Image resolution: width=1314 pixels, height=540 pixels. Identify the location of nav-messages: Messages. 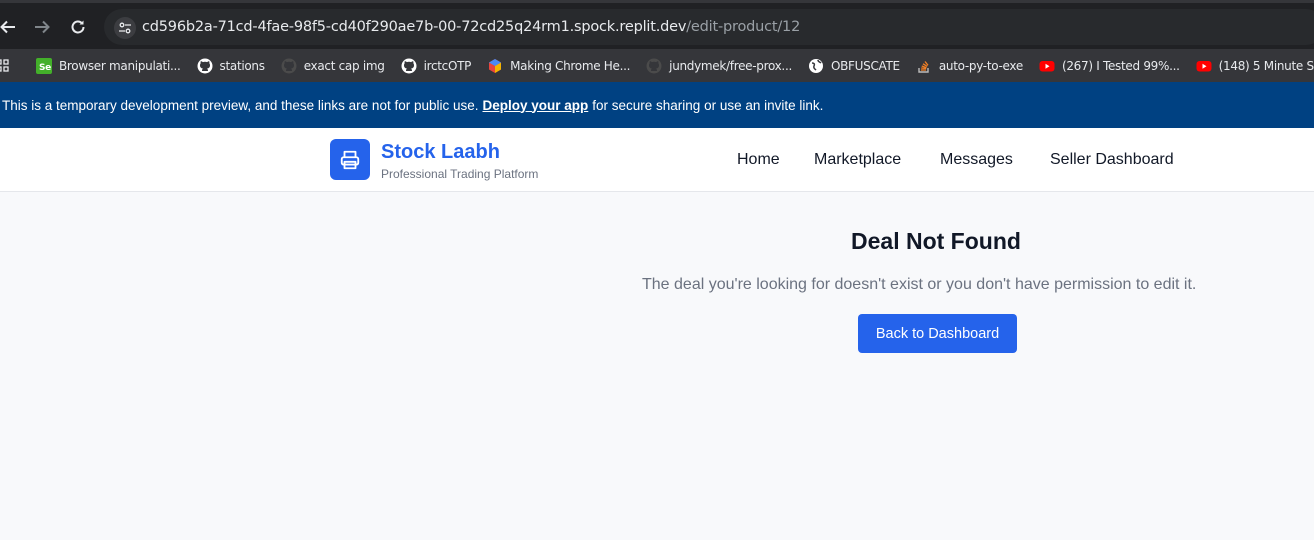
(976, 160).